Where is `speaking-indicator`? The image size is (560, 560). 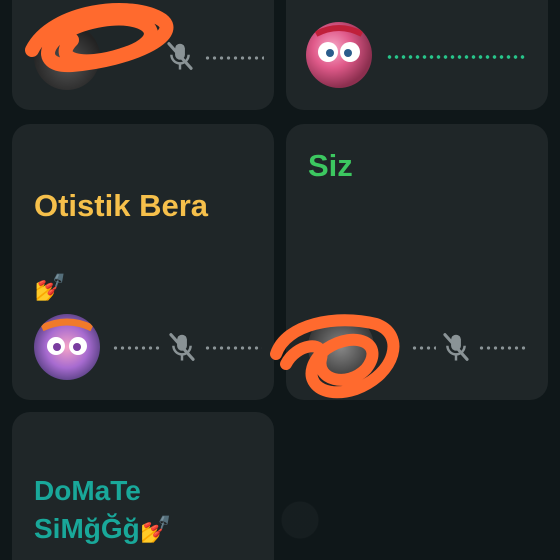
speaking-indicator is located at coordinates (456, 57).